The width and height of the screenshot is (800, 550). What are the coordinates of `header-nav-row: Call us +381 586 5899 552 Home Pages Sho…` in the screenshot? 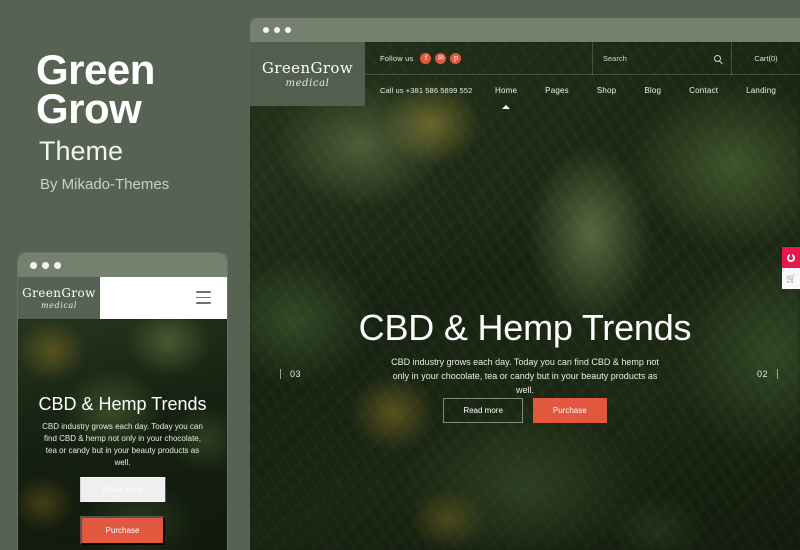 It's located at (582, 90).